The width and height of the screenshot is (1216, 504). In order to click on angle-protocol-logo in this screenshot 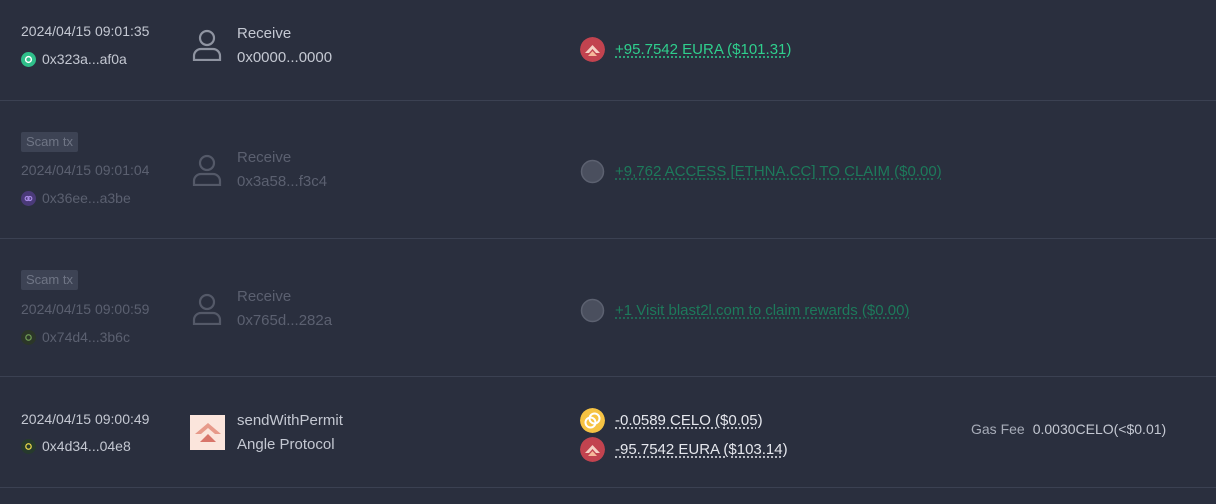, I will do `click(207, 432)`.